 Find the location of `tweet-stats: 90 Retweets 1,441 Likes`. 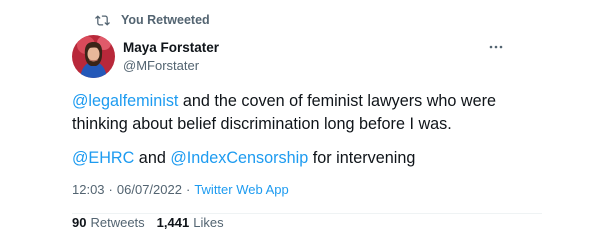

tweet-stats: 90 Retweets 1,441 Likes is located at coordinates (154, 222).